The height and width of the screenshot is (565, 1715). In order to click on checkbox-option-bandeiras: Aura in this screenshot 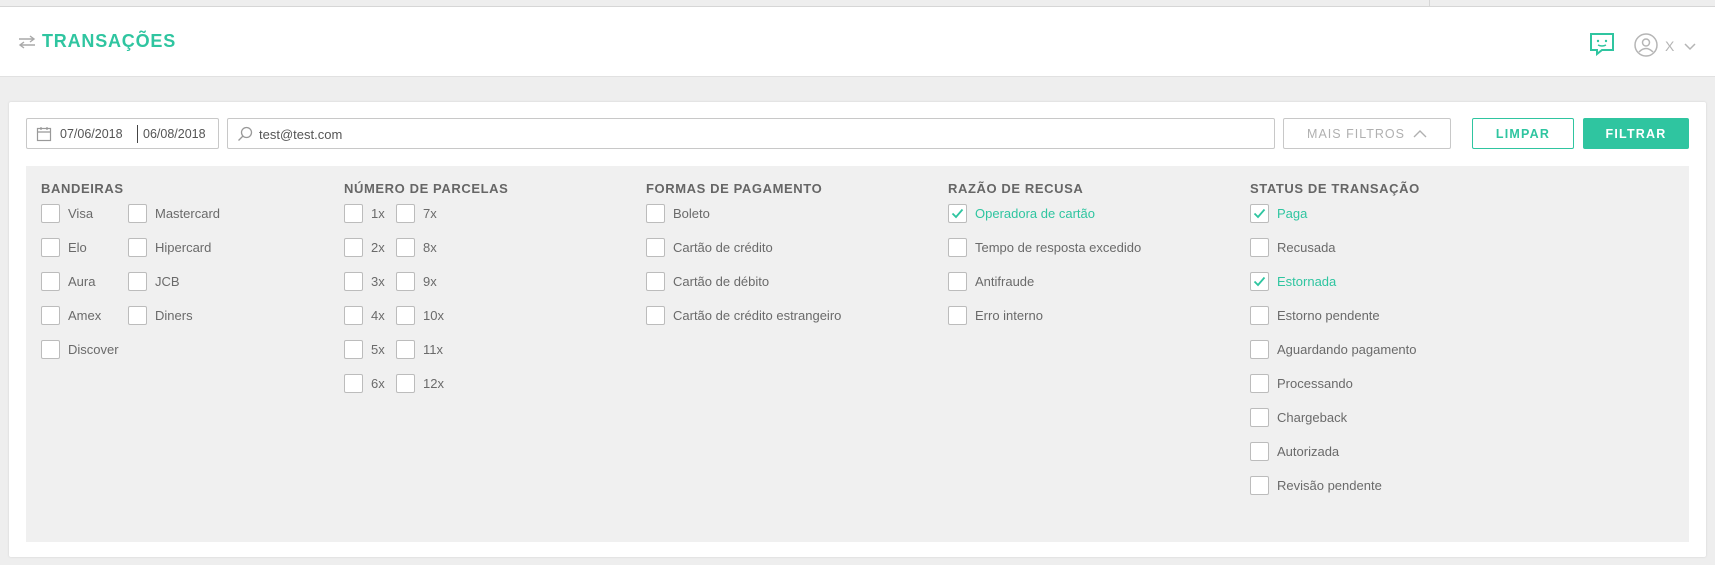, I will do `click(68, 281)`.